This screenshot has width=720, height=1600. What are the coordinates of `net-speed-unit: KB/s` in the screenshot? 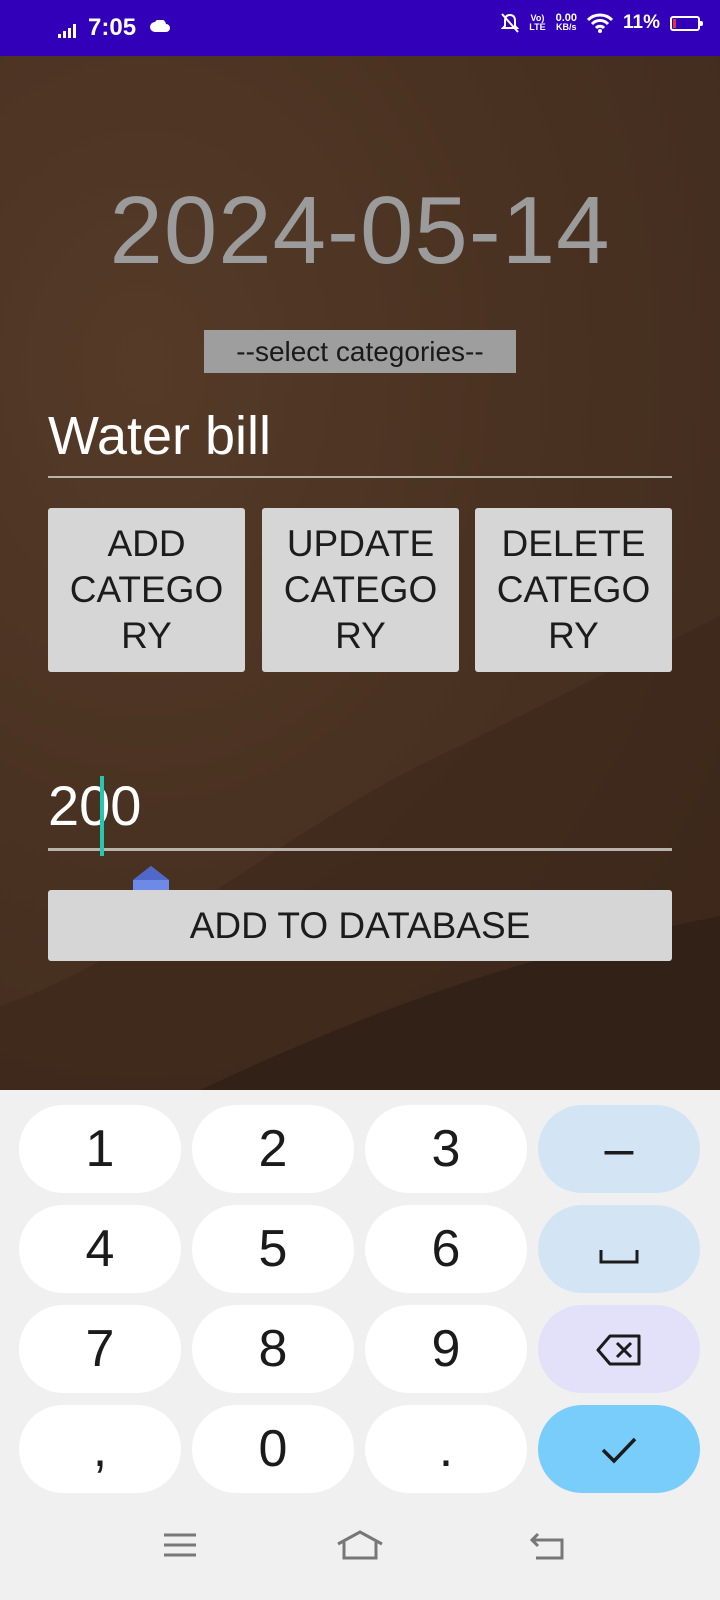 It's located at (566, 27).